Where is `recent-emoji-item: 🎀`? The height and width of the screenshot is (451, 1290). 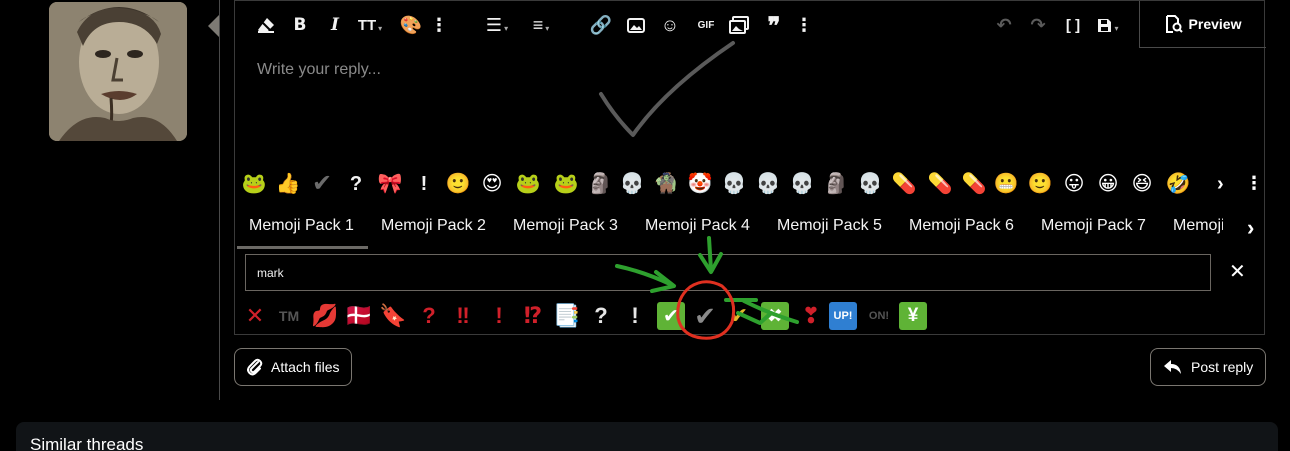 recent-emoji-item: 🎀 is located at coordinates (390, 184).